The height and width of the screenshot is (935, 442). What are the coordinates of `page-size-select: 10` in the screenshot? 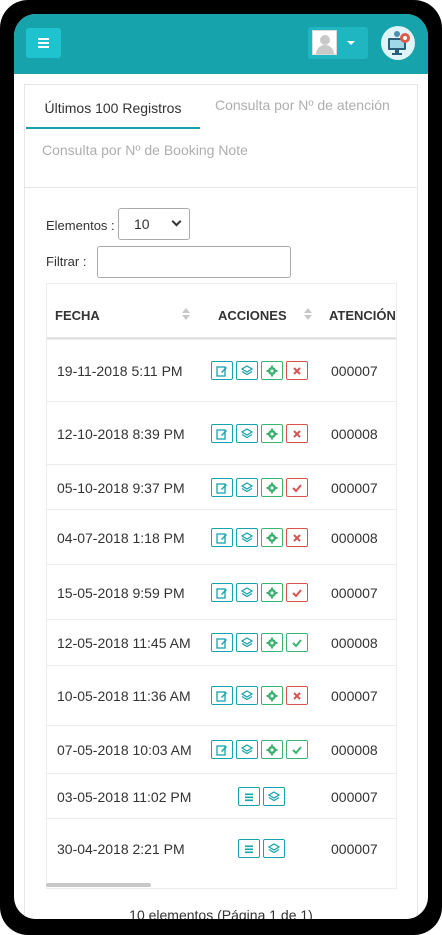 It's located at (154, 224).